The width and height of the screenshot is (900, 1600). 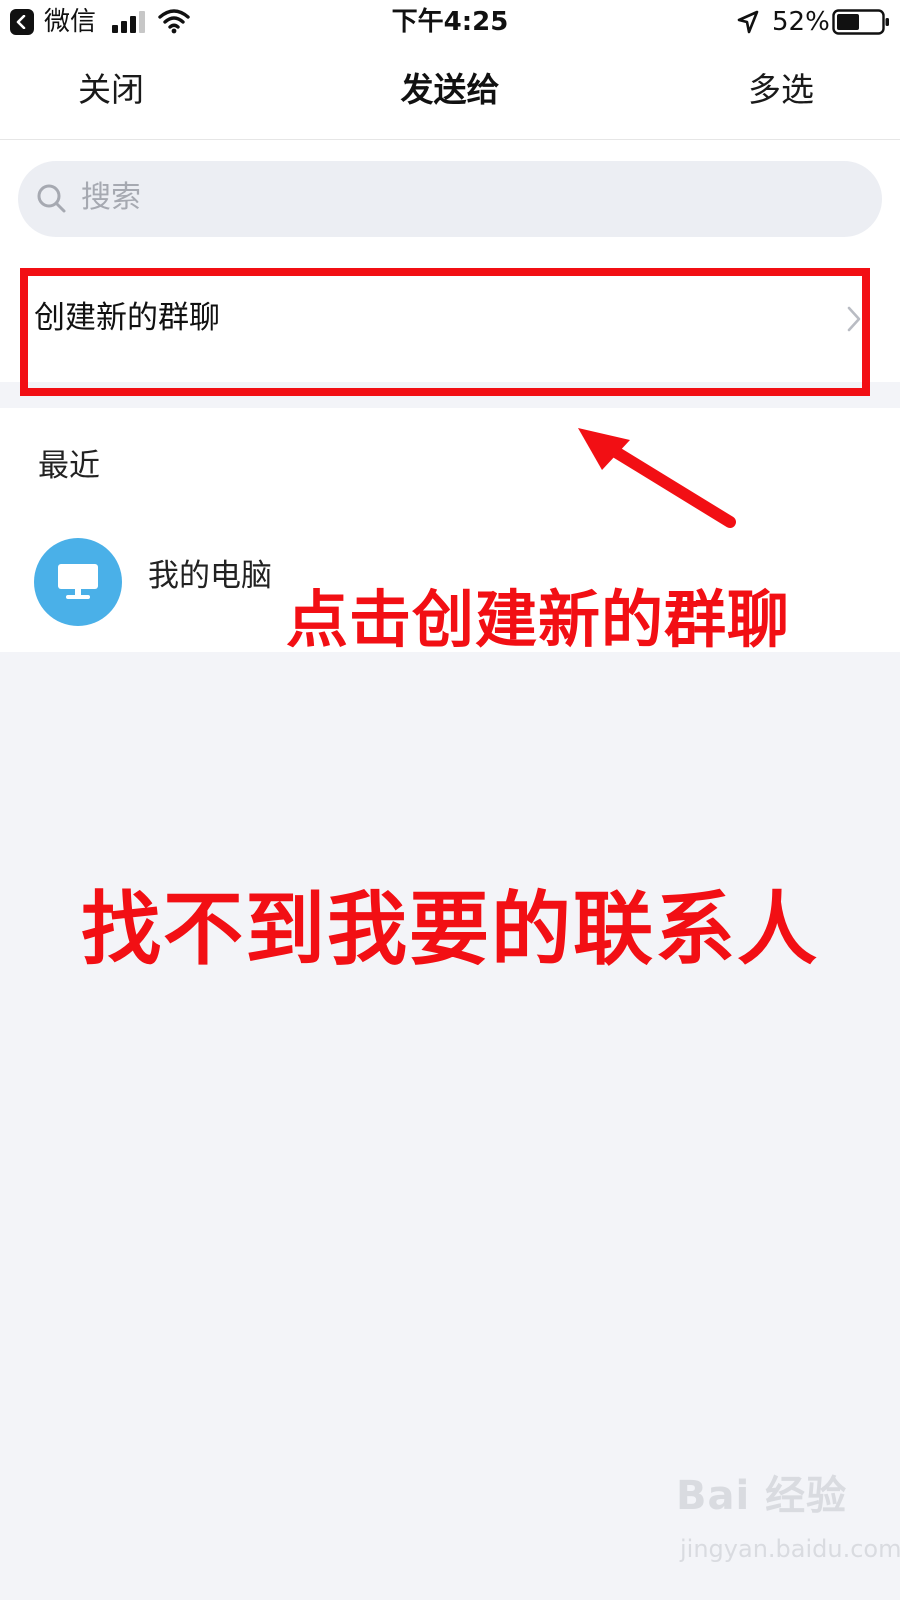 What do you see at coordinates (781, 90) in the screenshot?
I see `multi-select-button: 多选` at bounding box center [781, 90].